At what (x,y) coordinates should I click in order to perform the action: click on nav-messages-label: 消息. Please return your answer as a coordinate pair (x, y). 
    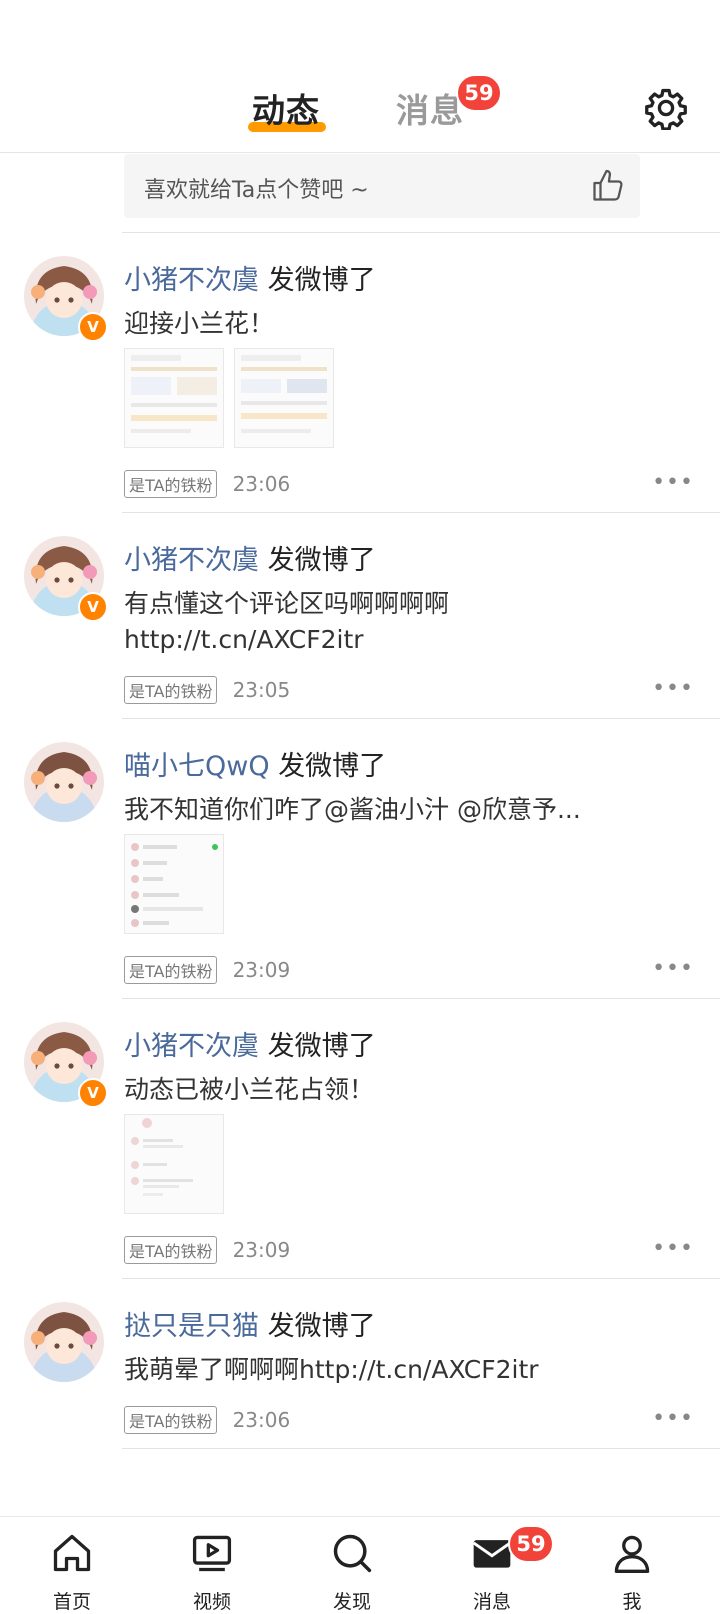
    Looking at the image, I should click on (491, 1602).